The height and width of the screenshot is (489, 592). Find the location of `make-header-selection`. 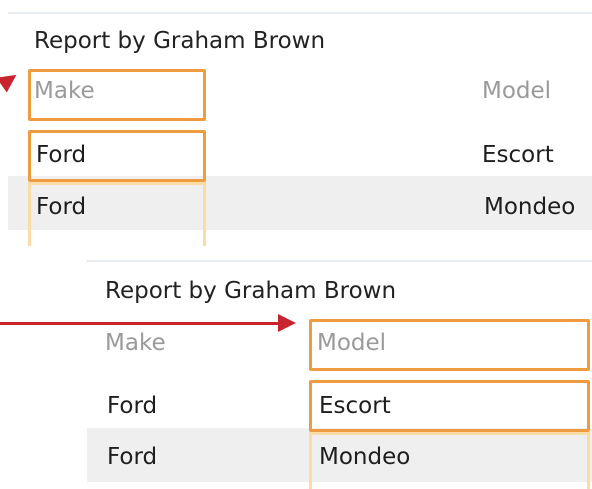

make-header-selection is located at coordinates (117, 95).